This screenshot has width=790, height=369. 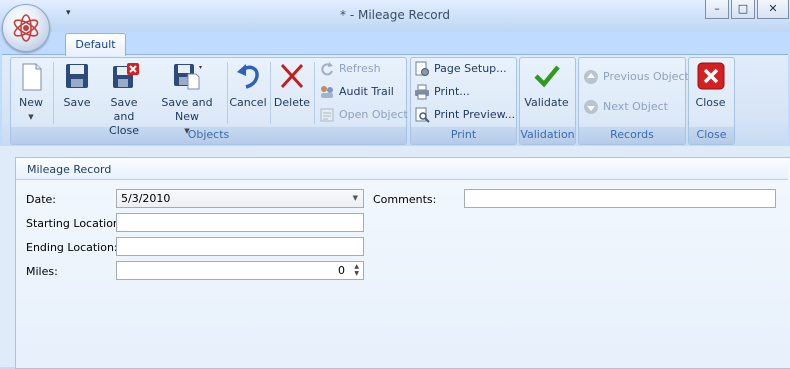 I want to click on validate-button: Validate, so click(x=546, y=86).